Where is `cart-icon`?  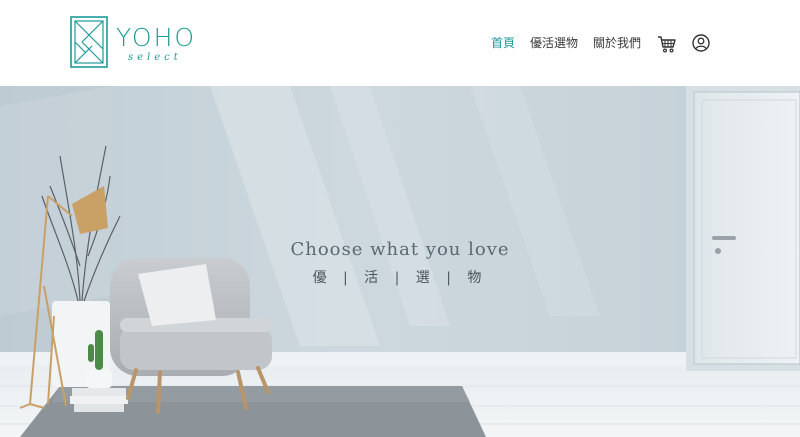 cart-icon is located at coordinates (667, 44).